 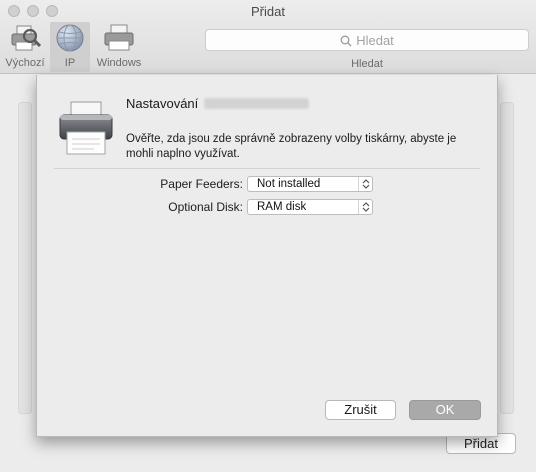 What do you see at coordinates (86, 128) in the screenshot?
I see `printer-icon` at bounding box center [86, 128].